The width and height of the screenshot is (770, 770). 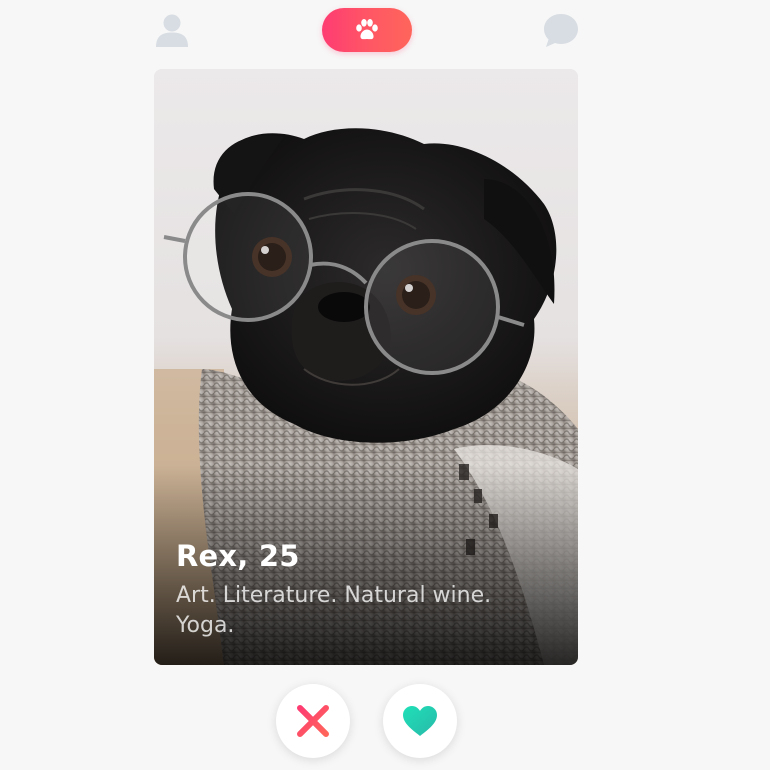 I want to click on discover-button, so click(x=367, y=30).